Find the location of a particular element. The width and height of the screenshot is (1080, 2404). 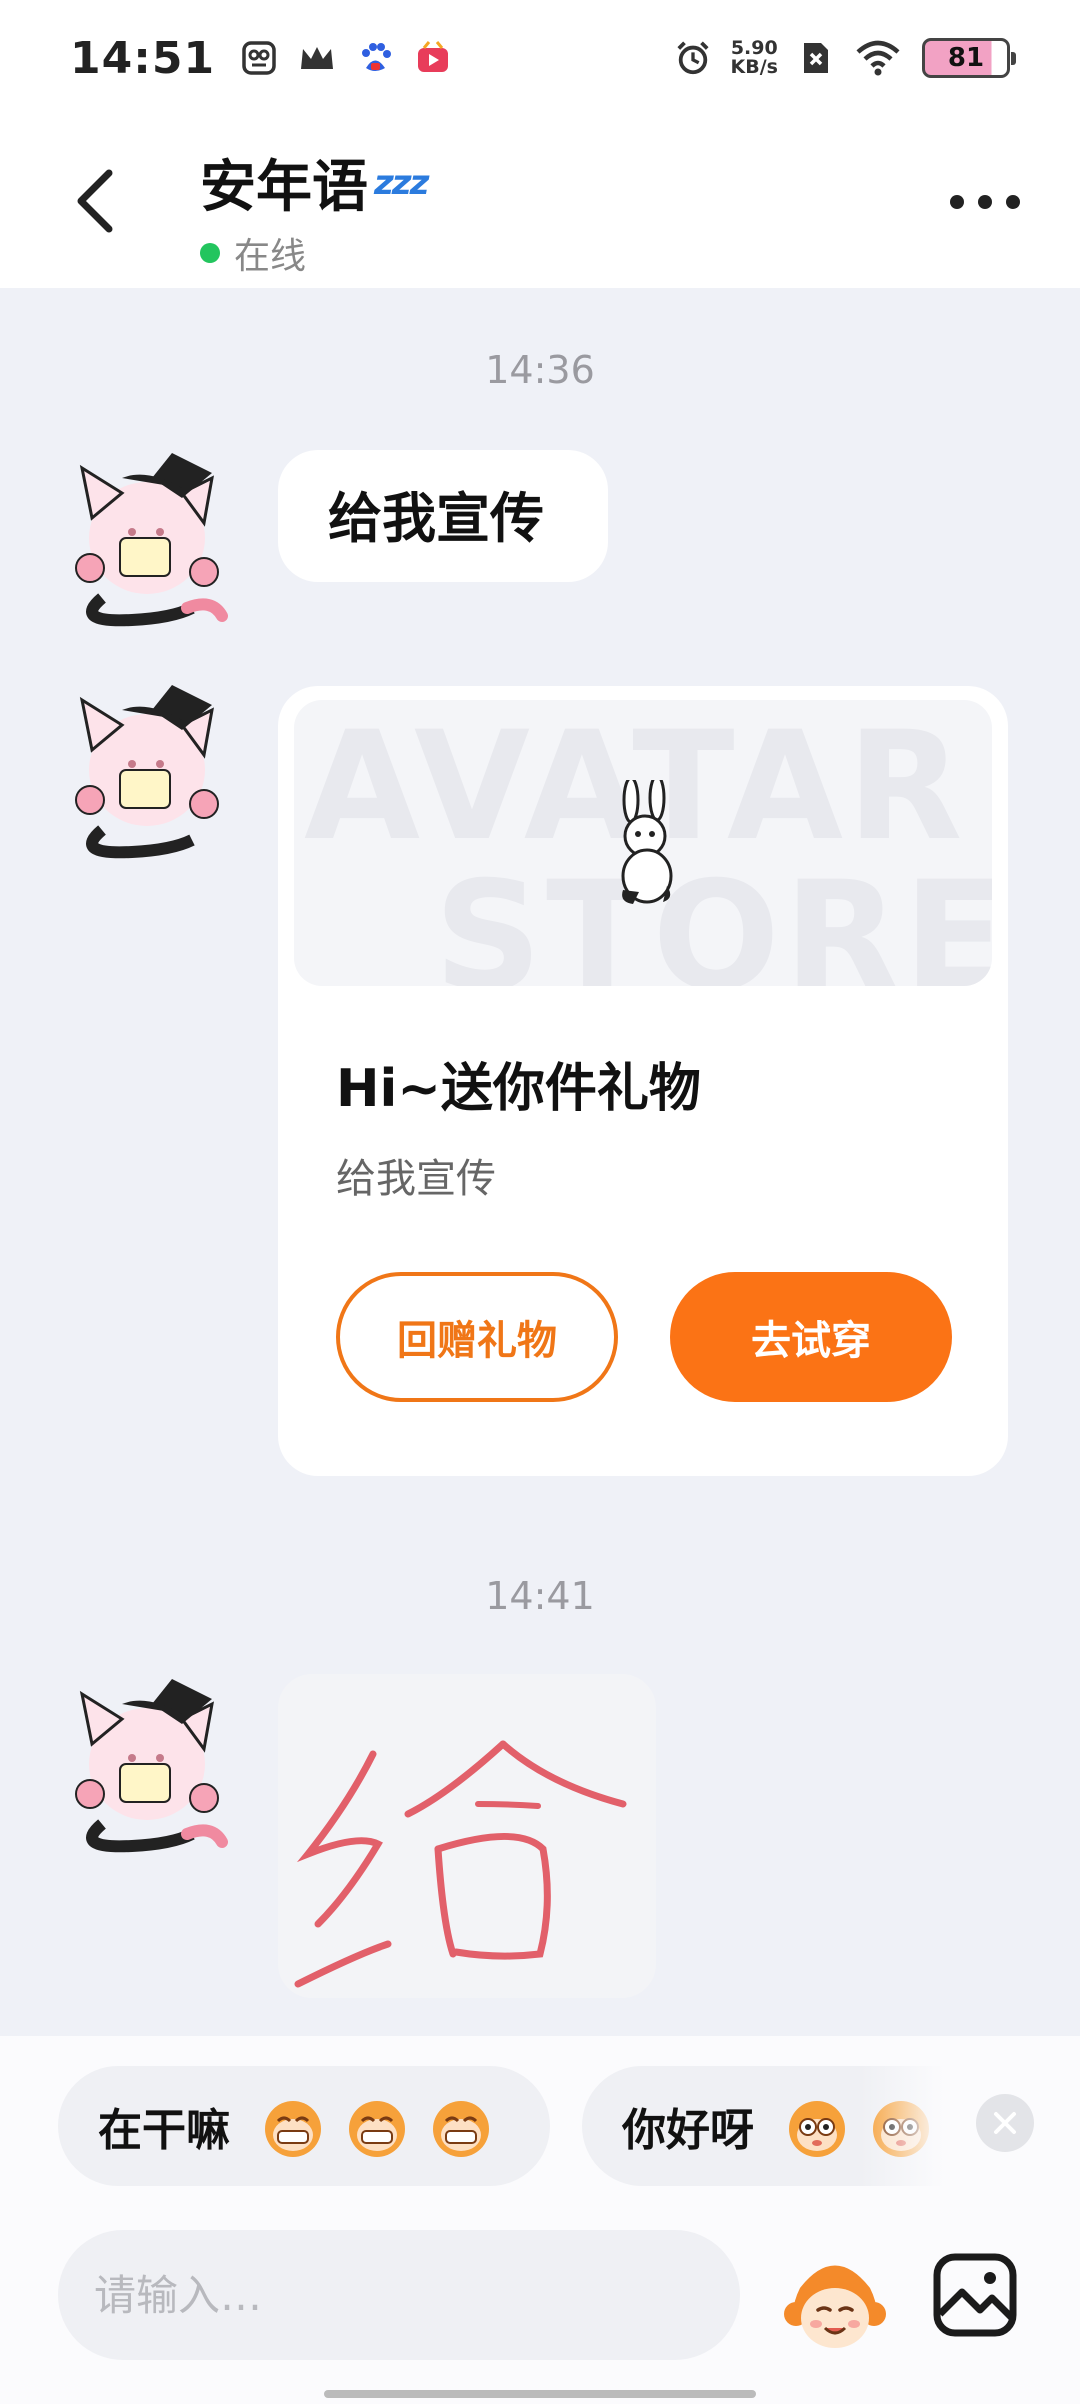

online-status-text: 在线 is located at coordinates (270, 256).